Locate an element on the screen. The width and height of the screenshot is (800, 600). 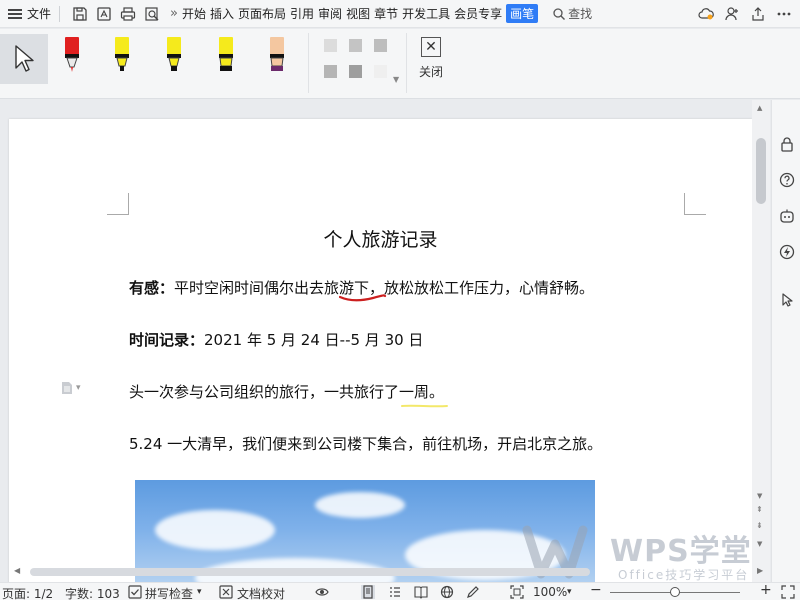
search-box: 查找 is located at coordinates (572, 13).